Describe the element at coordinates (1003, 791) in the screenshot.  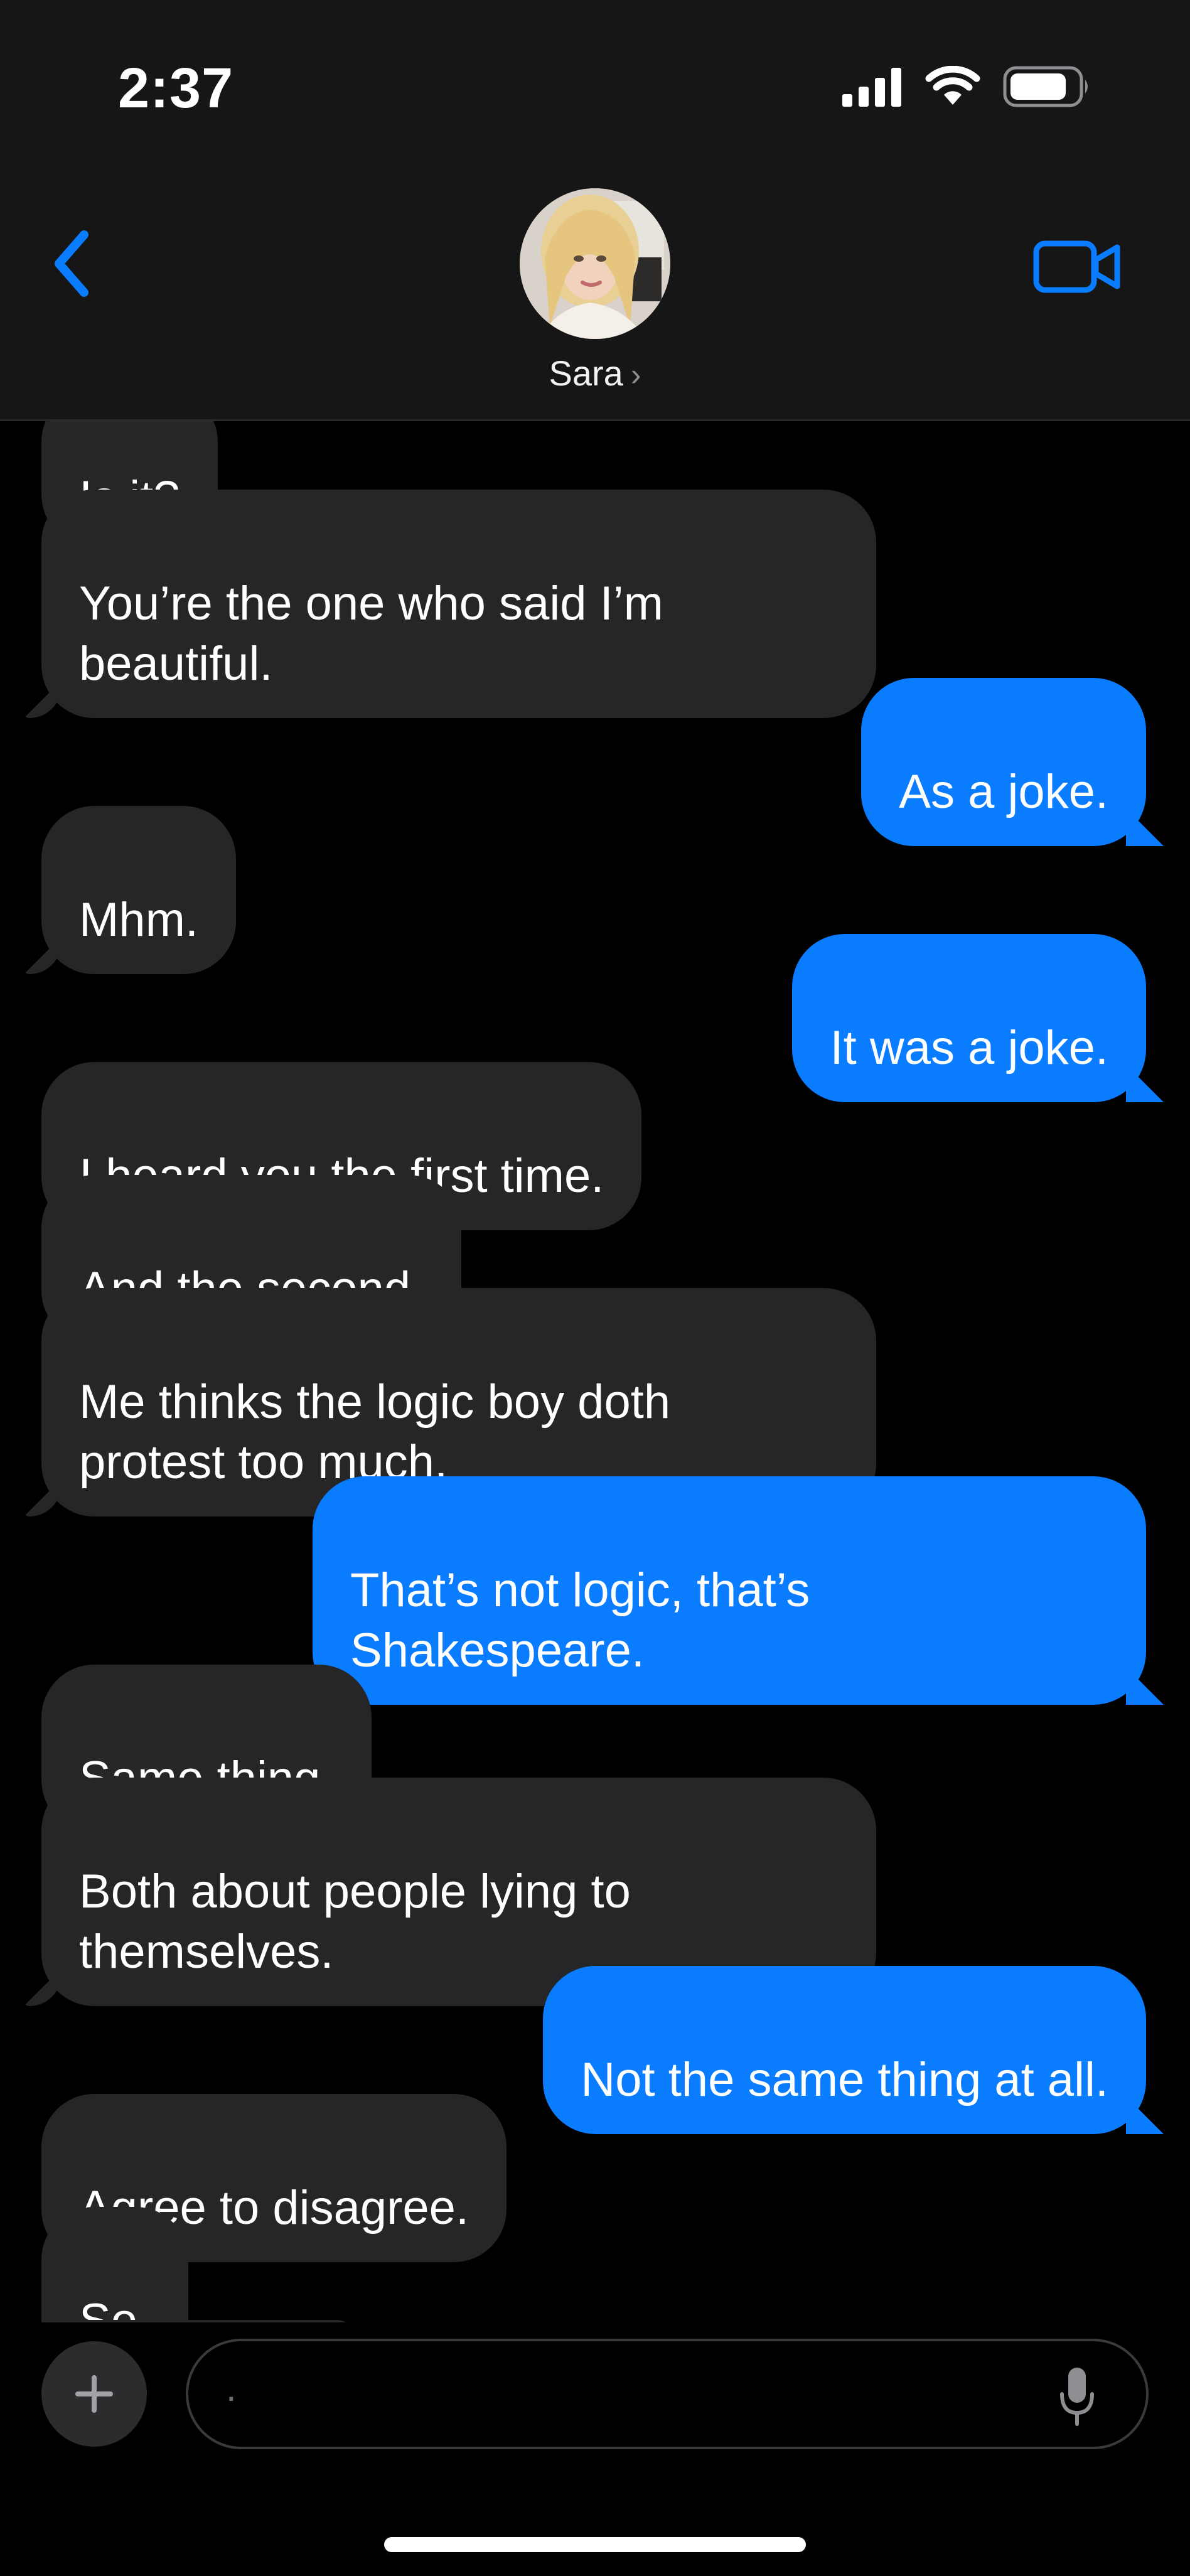
I see `message-text: As a joke.` at that location.